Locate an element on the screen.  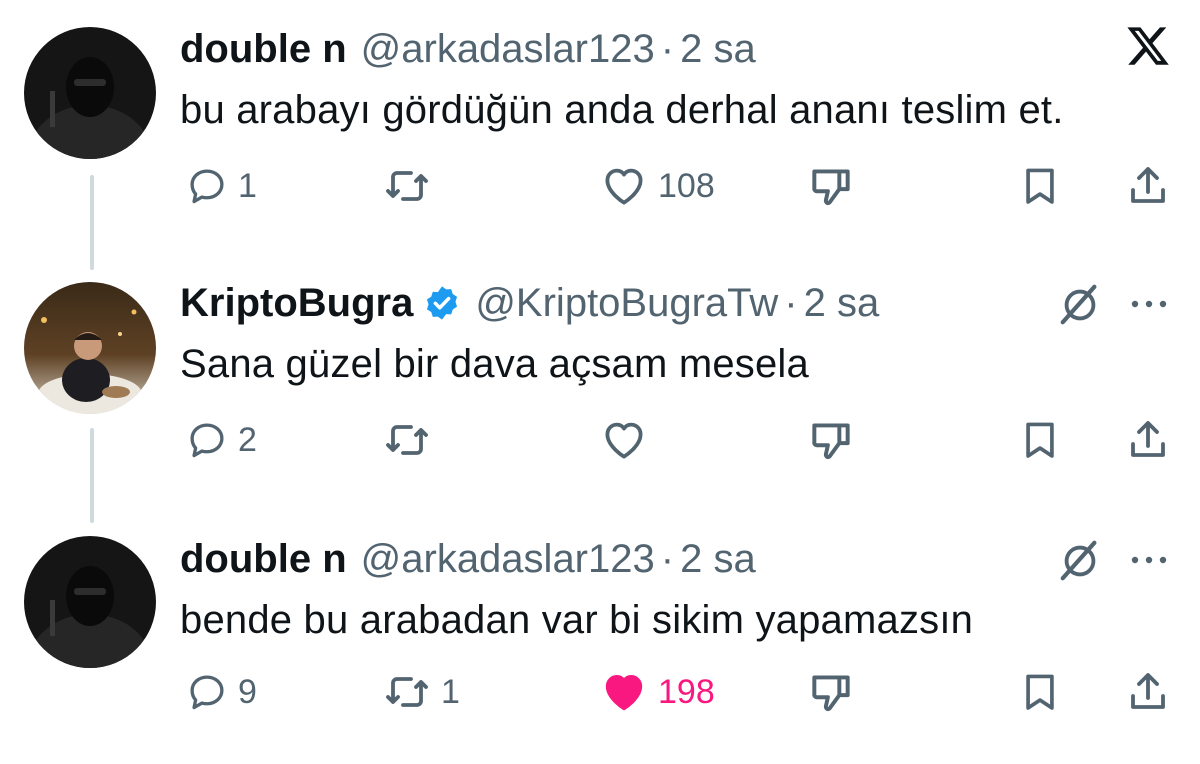
x-logo-icon is located at coordinates (1148, 46).